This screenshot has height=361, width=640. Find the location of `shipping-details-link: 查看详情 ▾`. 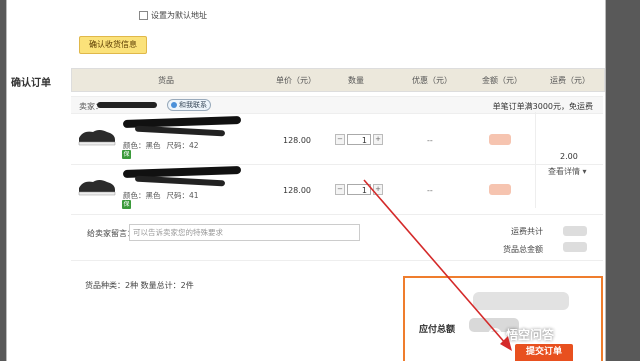

shipping-details-link: 查看详情 ▾ is located at coordinates (567, 171).